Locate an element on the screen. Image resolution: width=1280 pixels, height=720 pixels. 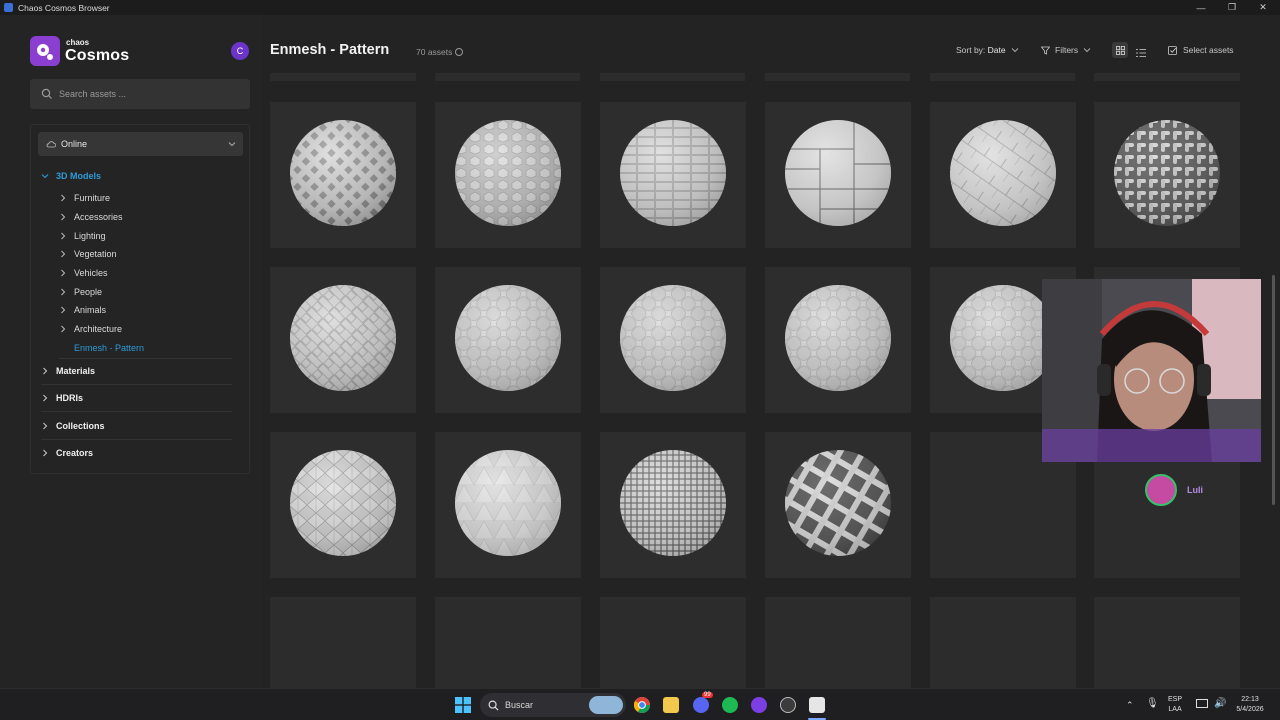
language-indicator: ESP LAA is located at coordinates (1175, 705).